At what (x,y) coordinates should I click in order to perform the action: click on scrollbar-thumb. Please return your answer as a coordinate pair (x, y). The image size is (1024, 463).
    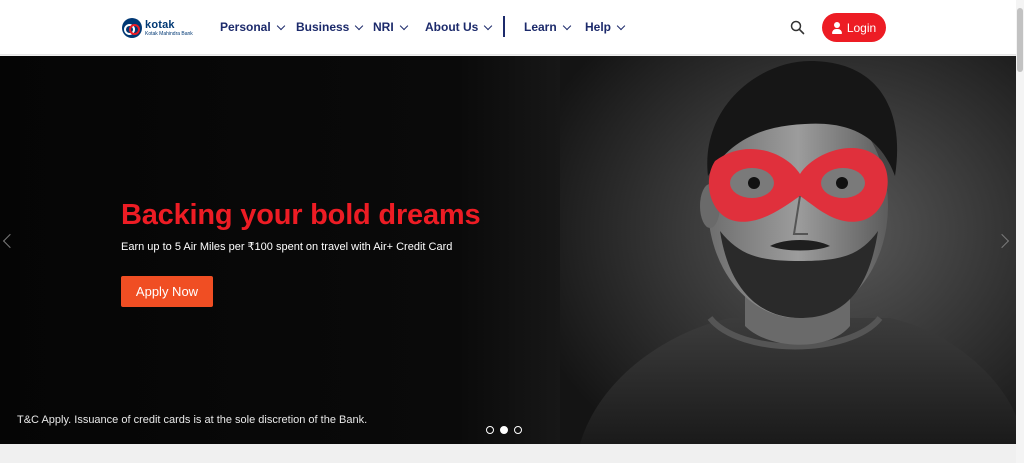
    Looking at the image, I should click on (1020, 40).